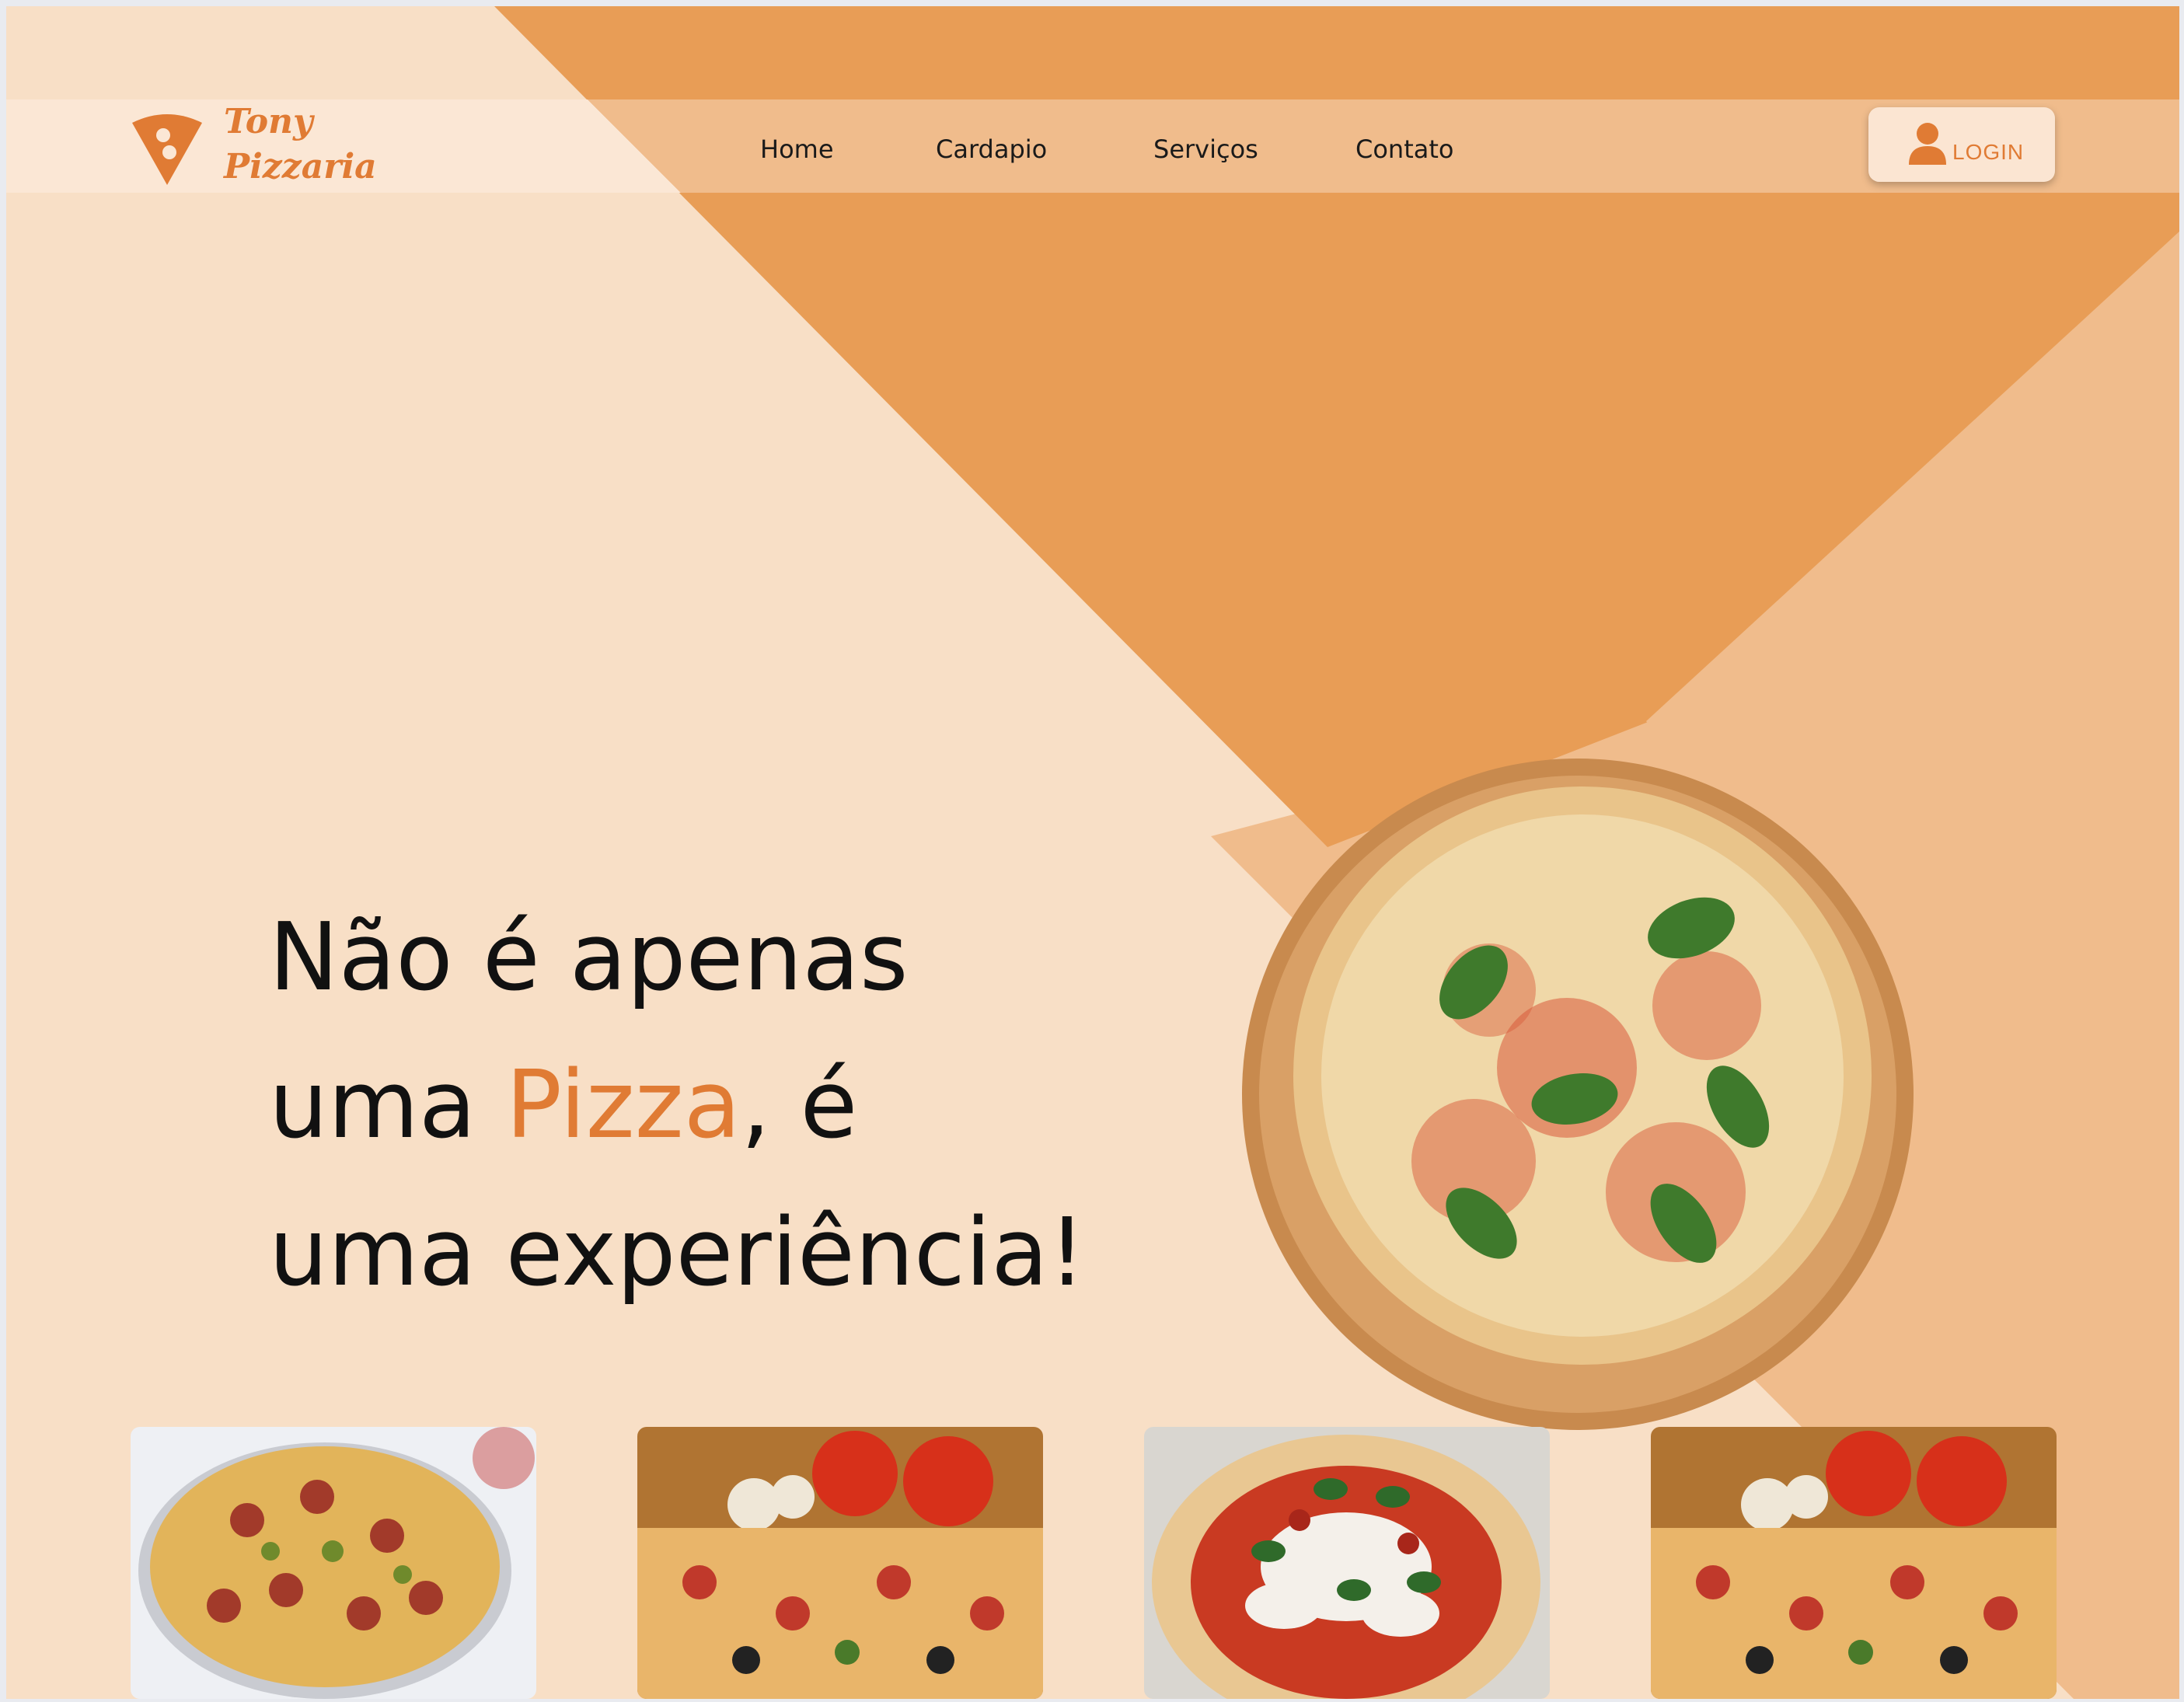  What do you see at coordinates (1206, 149) in the screenshot?
I see `nav-servicos: Serviços` at bounding box center [1206, 149].